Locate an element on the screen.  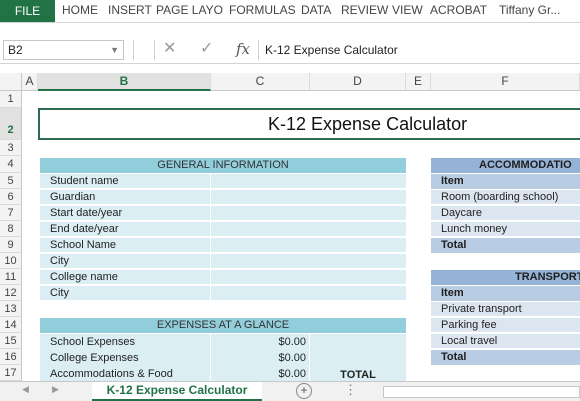
column-header-d: D is located at coordinates (358, 82).